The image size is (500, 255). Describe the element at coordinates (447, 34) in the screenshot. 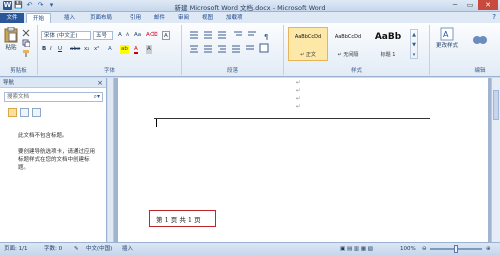

I see `change-styles-icon: A` at that location.